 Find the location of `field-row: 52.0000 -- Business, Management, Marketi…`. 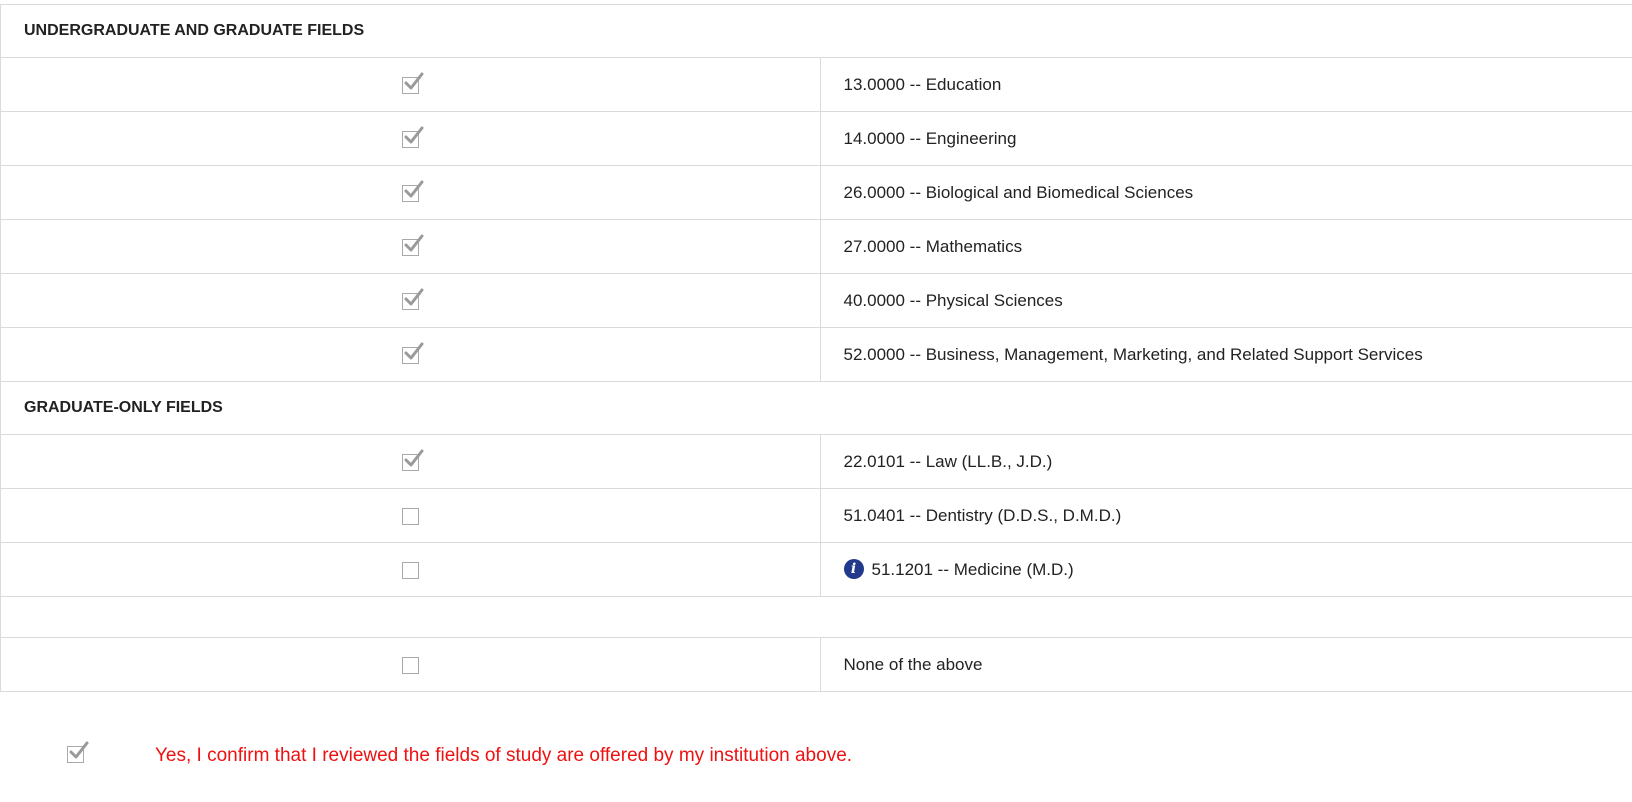

field-row: 52.0000 -- Business, Management, Marketi… is located at coordinates (816, 354).